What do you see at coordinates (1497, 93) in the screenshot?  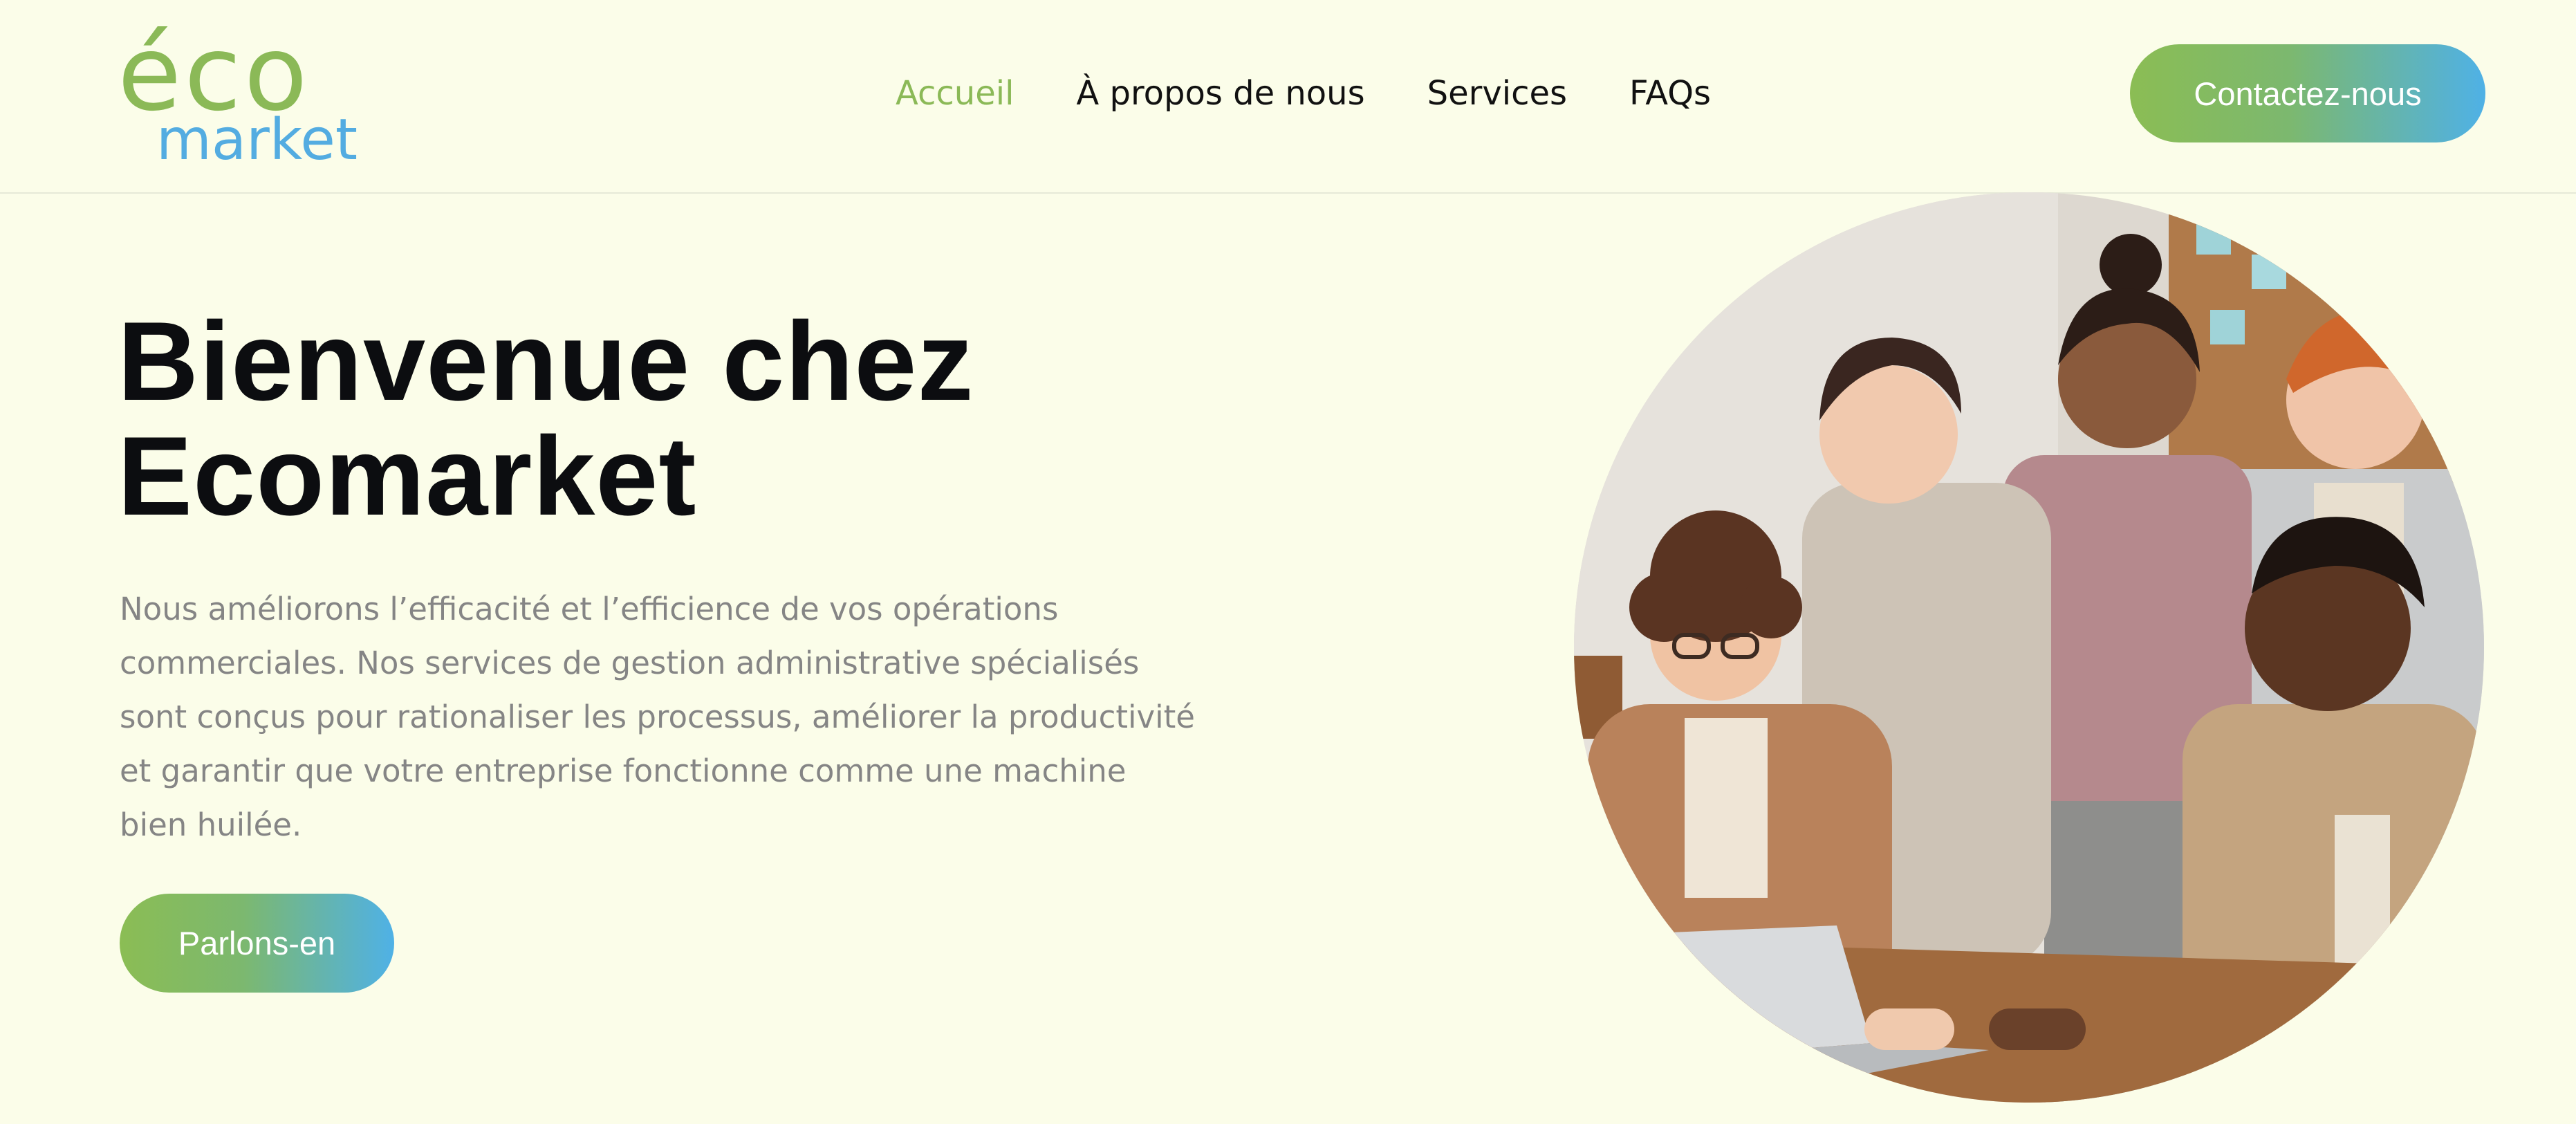 I see `nav-item-services: Services` at bounding box center [1497, 93].